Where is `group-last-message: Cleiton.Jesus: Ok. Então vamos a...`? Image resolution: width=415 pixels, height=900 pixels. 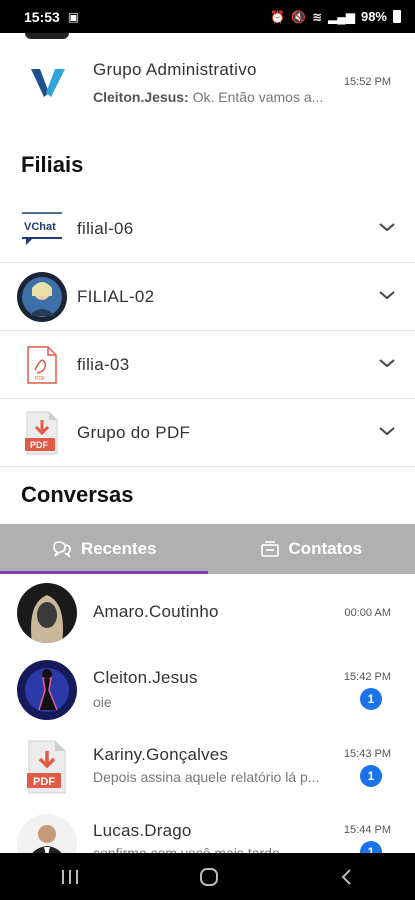
group-last-message: Cleiton.Jesus: Ok. Então vamos a... is located at coordinates (210, 97).